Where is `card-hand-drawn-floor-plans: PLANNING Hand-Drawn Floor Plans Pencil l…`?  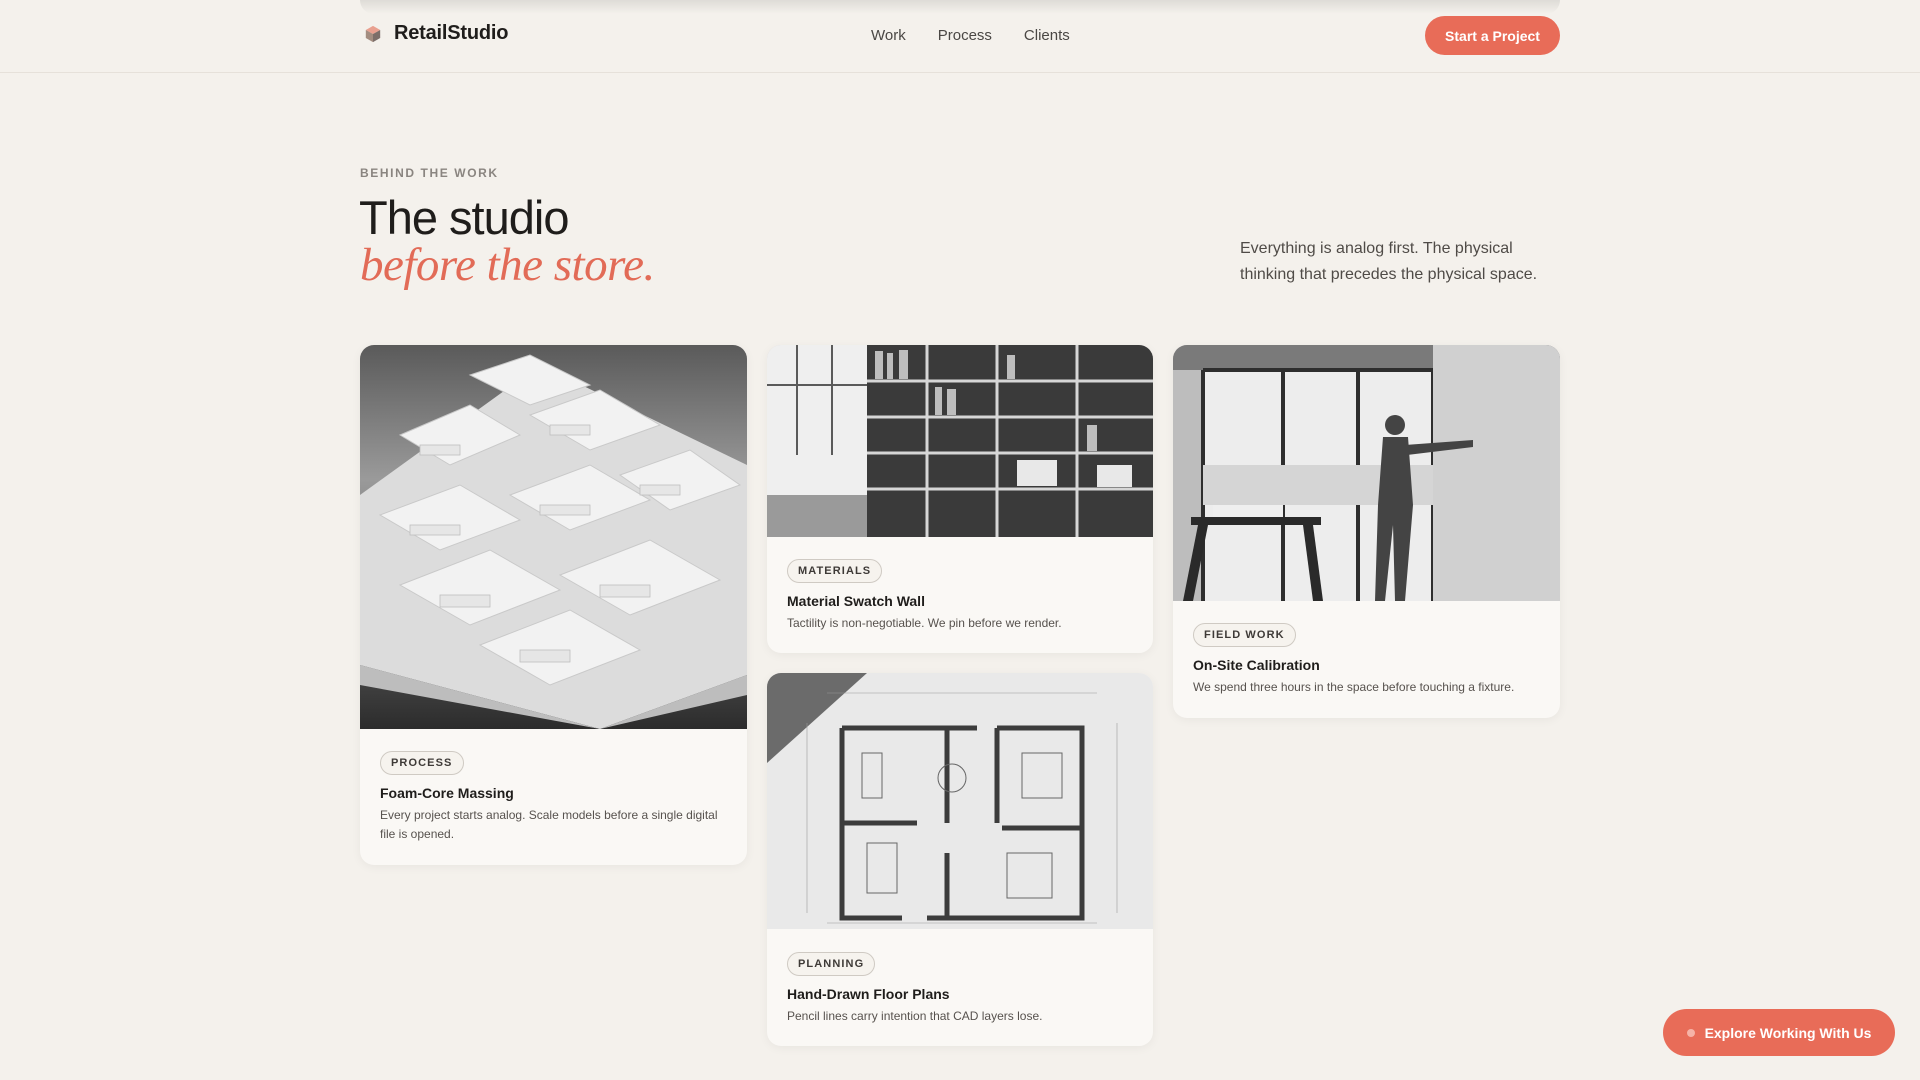 card-hand-drawn-floor-plans: PLANNING Hand-Drawn Floor Plans Pencil l… is located at coordinates (960, 859).